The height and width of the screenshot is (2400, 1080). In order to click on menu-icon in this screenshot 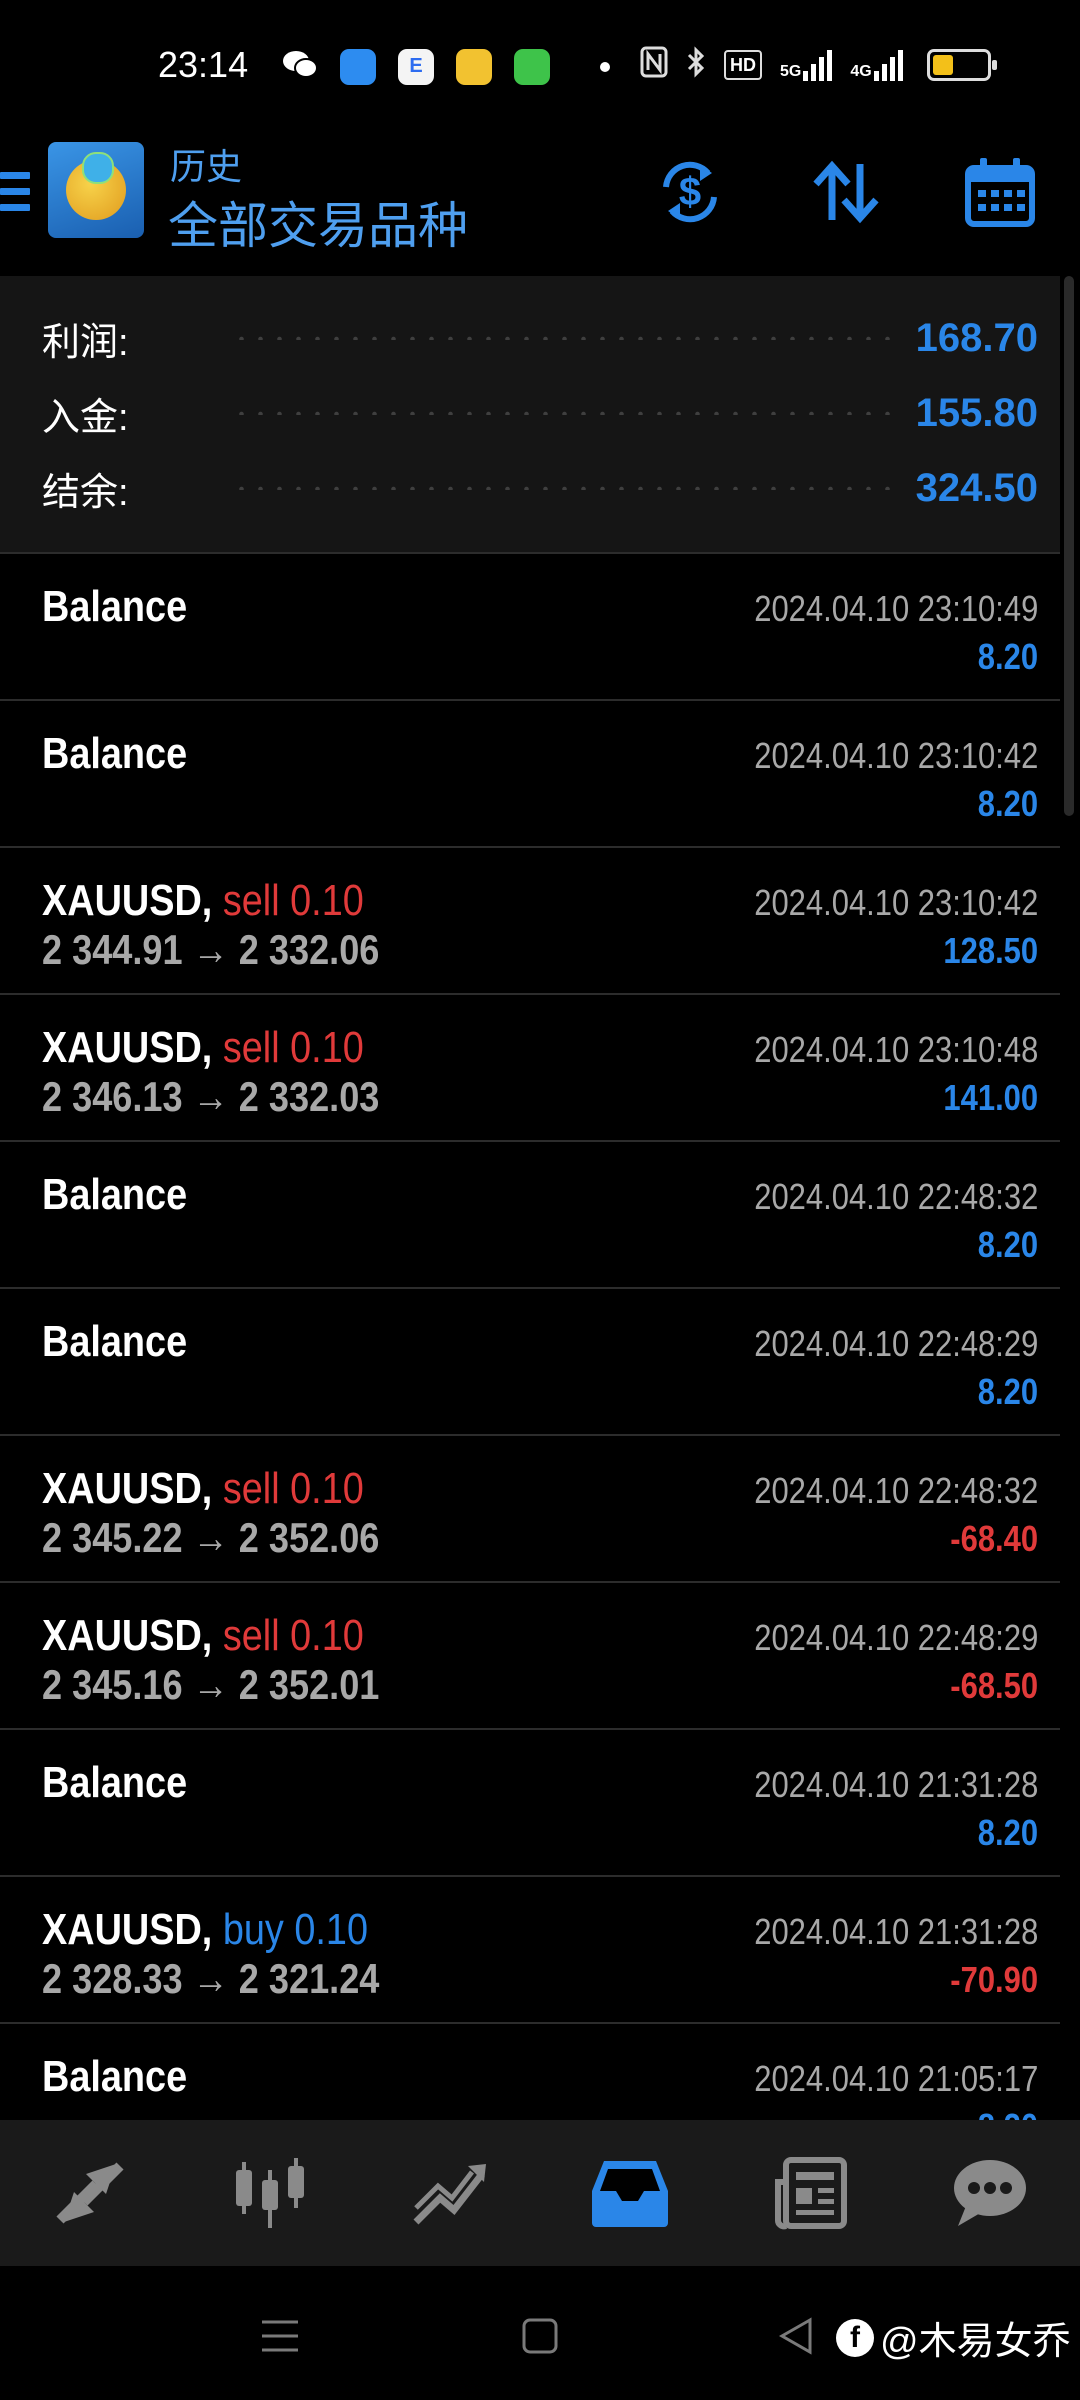, I will do `click(15, 195)`.